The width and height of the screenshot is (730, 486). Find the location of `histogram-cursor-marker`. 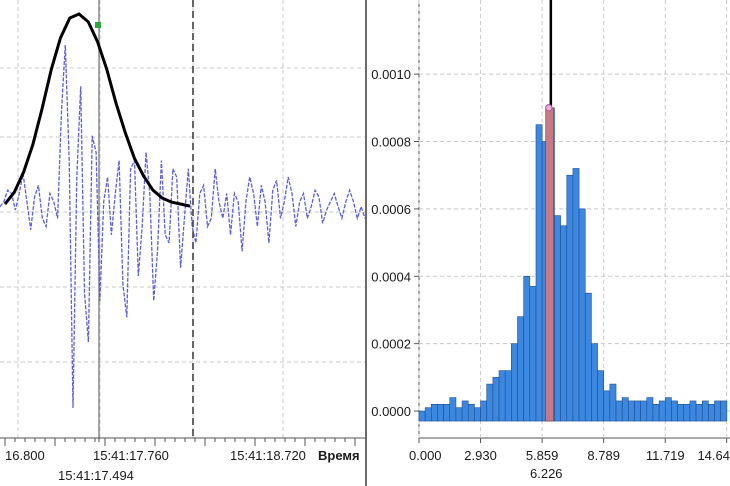

histogram-cursor-marker is located at coordinates (549, 108).